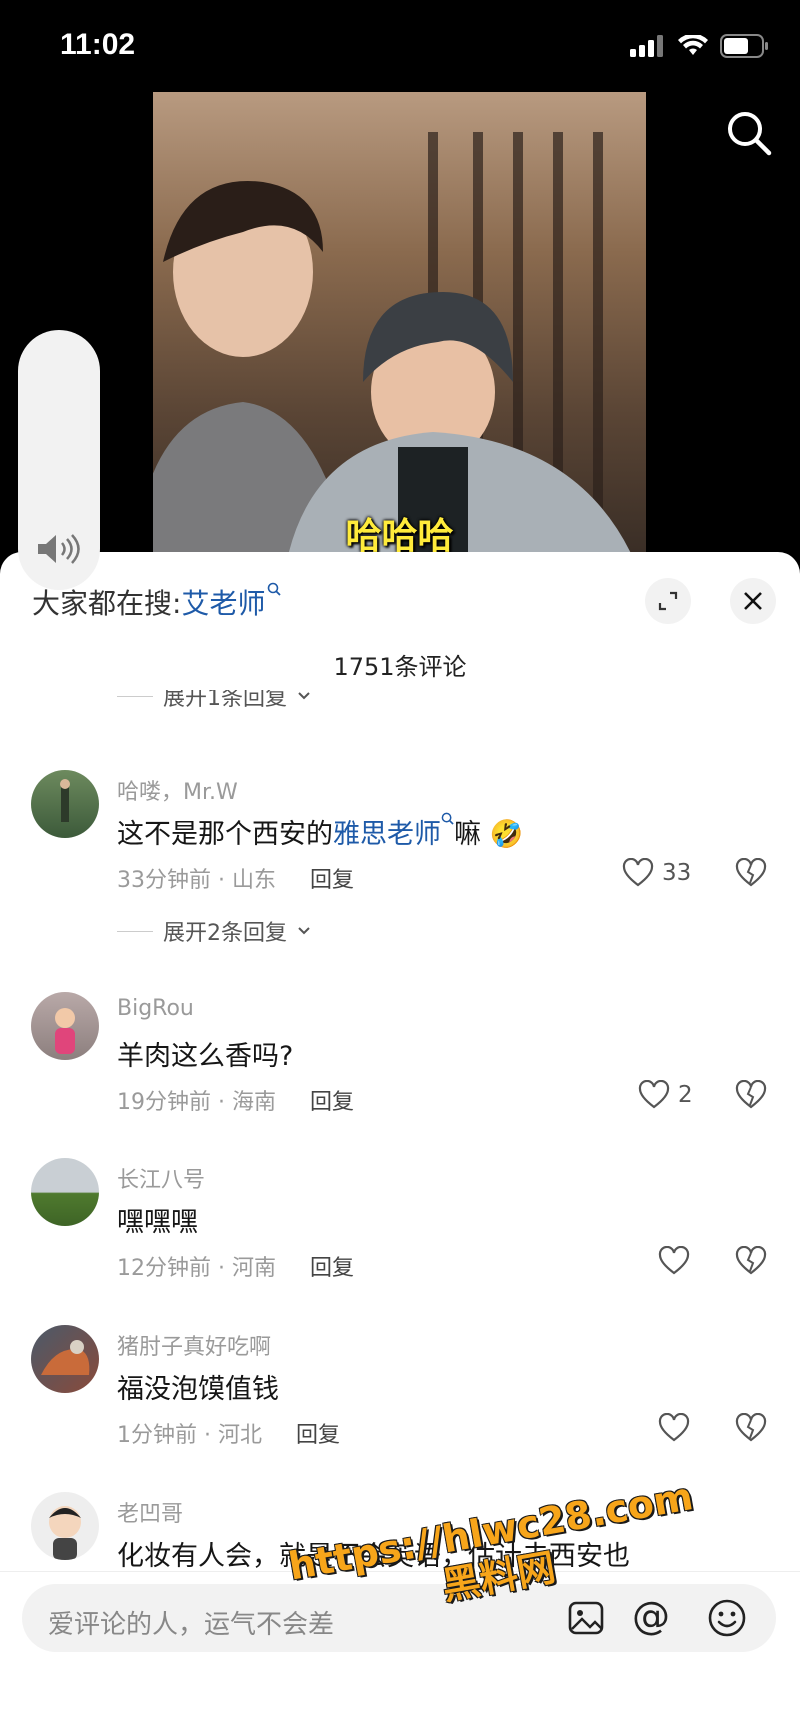 The height and width of the screenshot is (1732, 800). Describe the element at coordinates (198, 1389) in the screenshot. I see `comment-text: 福没泡馍值钱` at that location.